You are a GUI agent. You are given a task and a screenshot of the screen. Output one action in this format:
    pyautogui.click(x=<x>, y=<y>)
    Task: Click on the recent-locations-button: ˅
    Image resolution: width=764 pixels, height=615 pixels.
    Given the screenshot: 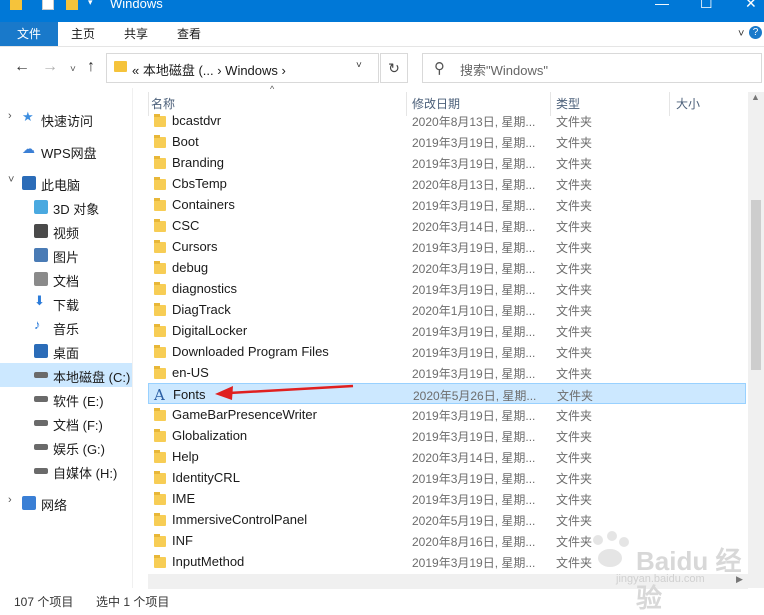 What is the action you would take?
    pyautogui.click(x=73, y=69)
    